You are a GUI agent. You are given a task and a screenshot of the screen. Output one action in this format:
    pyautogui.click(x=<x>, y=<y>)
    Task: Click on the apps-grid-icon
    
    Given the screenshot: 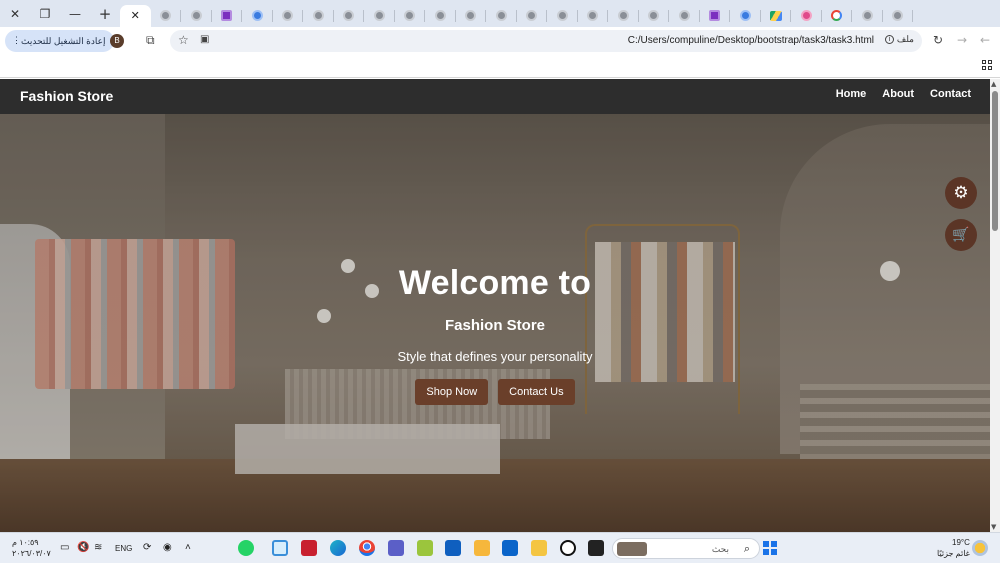 What is the action you would take?
    pyautogui.click(x=987, y=65)
    